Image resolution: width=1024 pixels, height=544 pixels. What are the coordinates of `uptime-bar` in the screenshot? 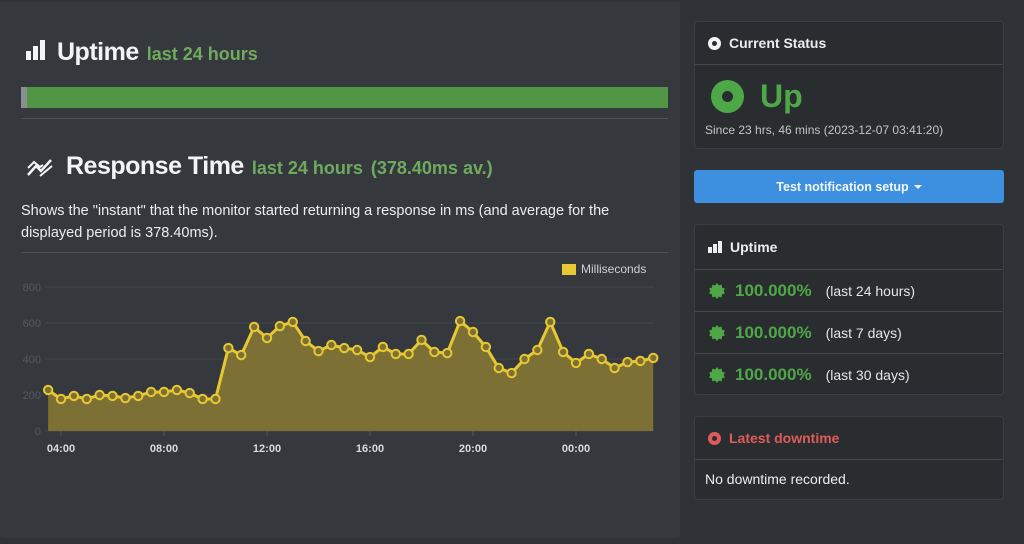 It's located at (344, 97).